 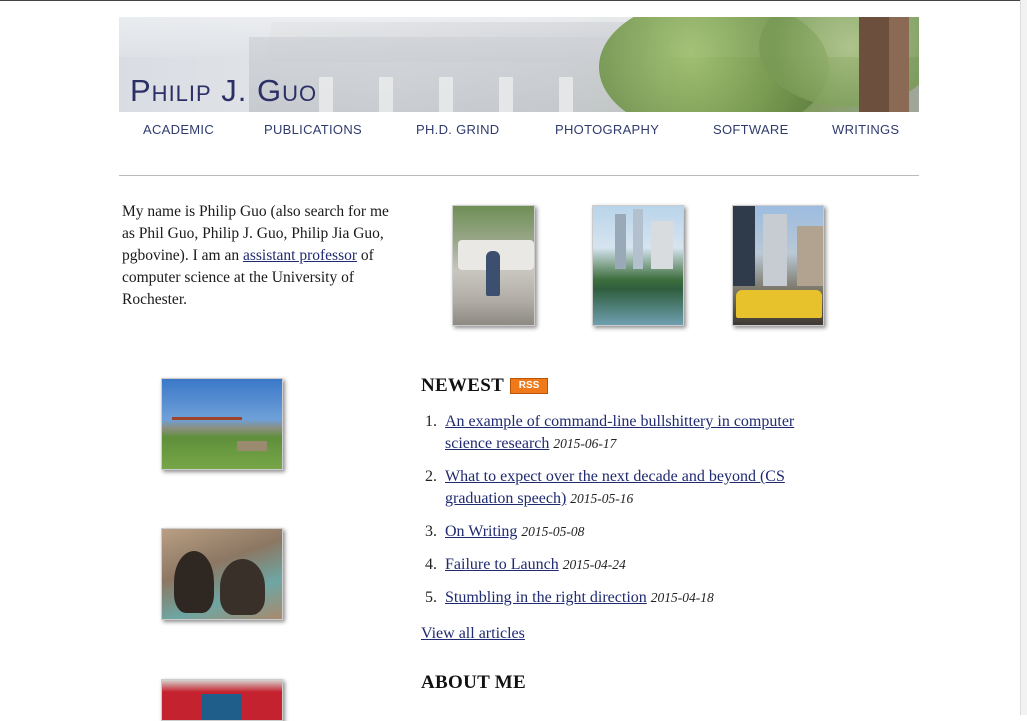 I want to click on header-banner: Philip J. Guo, so click(x=519, y=64).